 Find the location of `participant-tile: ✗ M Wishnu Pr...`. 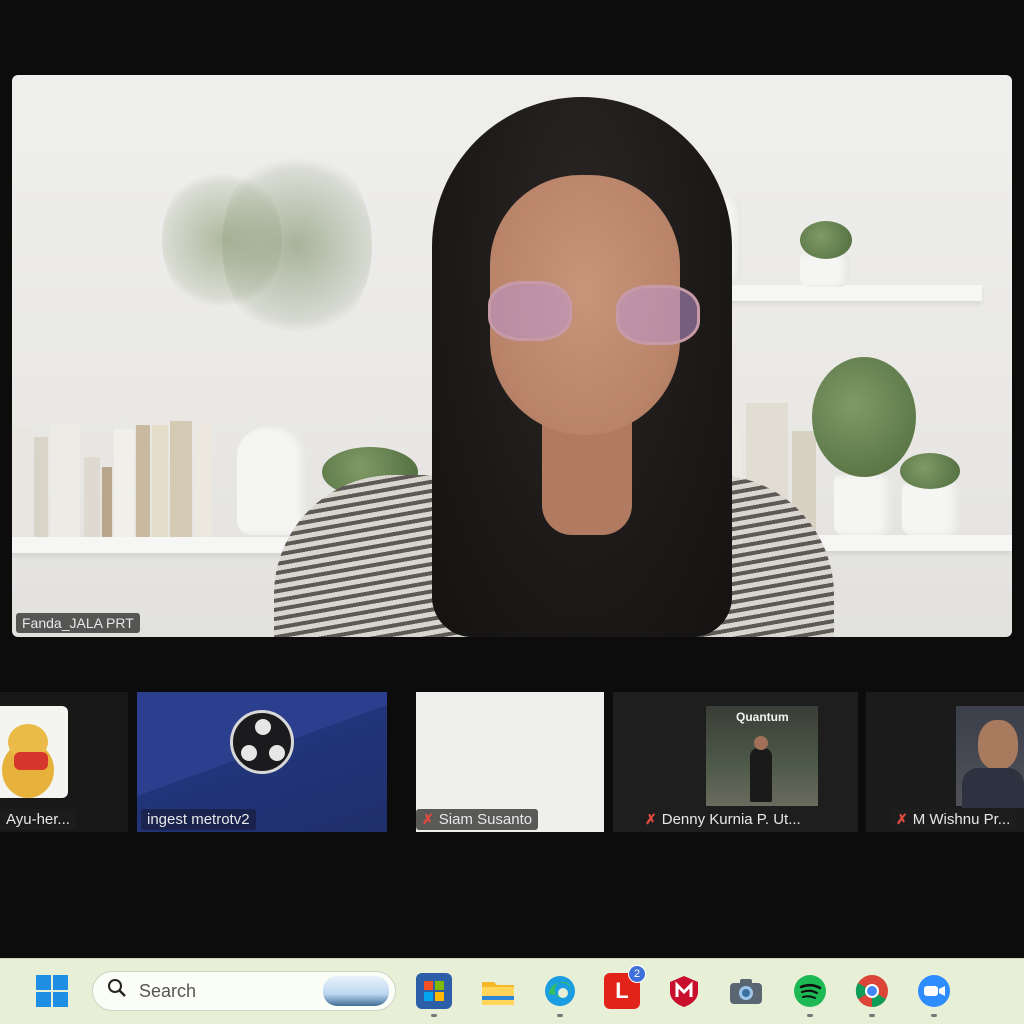

participant-tile: ✗ M Wishnu Pr... is located at coordinates (945, 762).